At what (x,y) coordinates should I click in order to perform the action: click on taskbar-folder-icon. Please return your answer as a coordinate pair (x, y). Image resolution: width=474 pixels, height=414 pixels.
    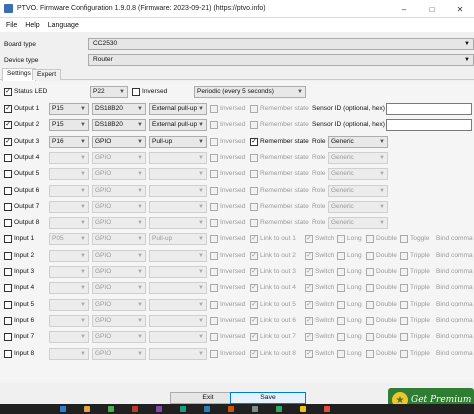
    Looking at the image, I should click on (87, 409).